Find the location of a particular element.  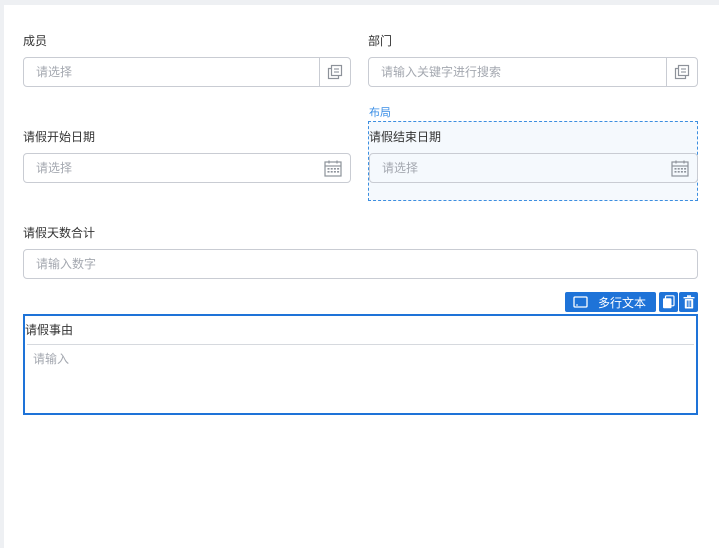

reason-label: 请假事由 is located at coordinates (49, 330).